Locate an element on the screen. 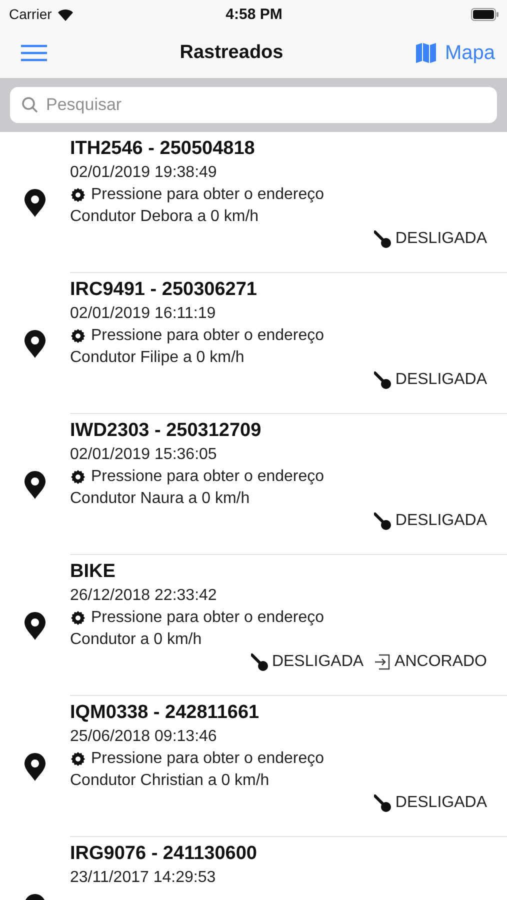 The width and height of the screenshot is (507, 900). timestamp: 23/11/2017 14:29:53 is located at coordinates (143, 878).